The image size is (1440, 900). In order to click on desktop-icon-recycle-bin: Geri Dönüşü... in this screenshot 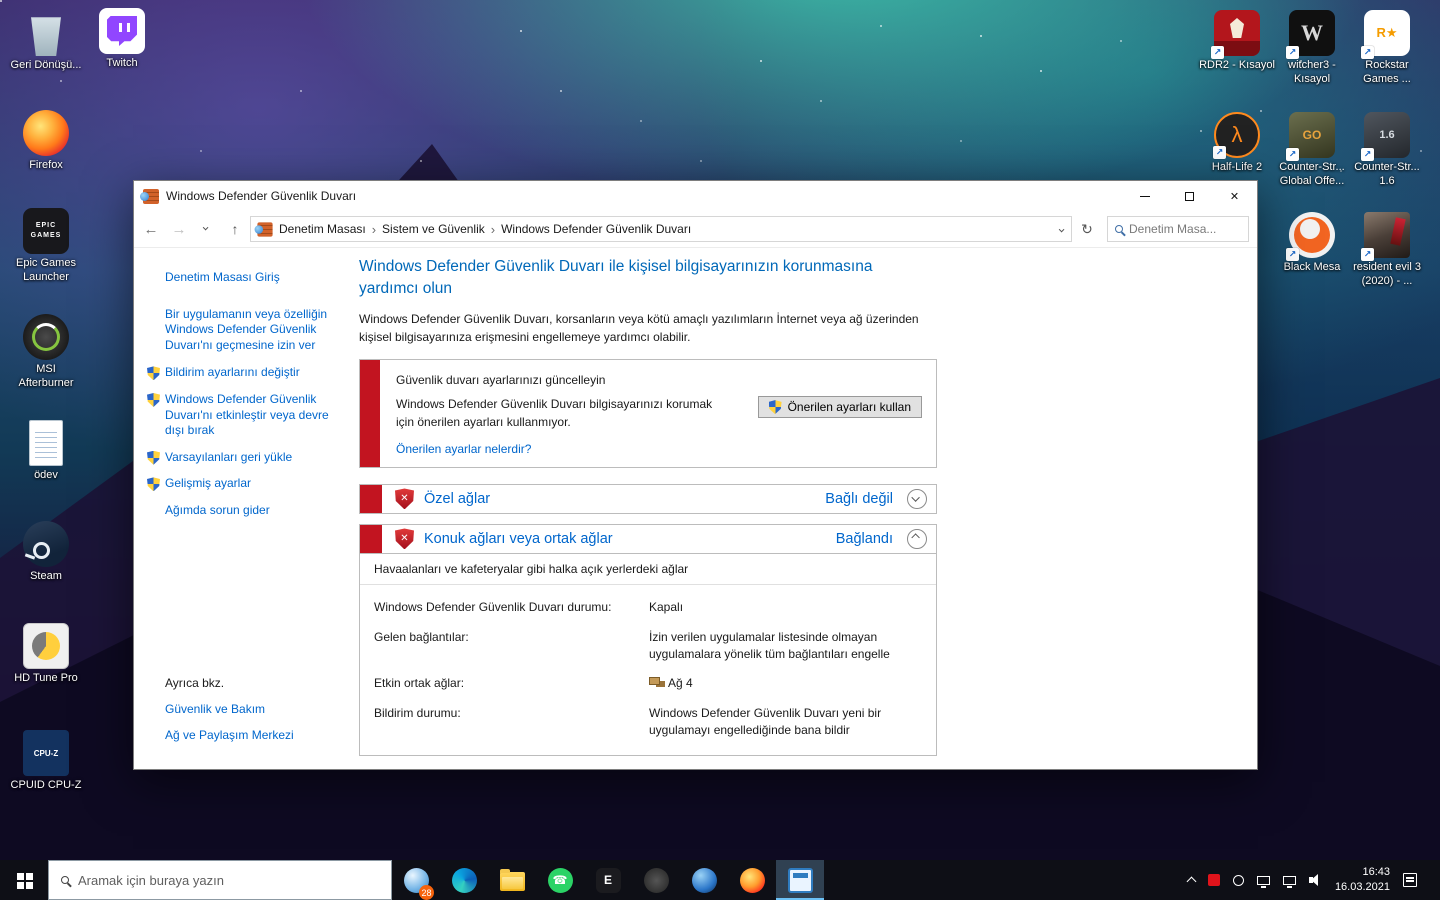, I will do `click(46, 41)`.